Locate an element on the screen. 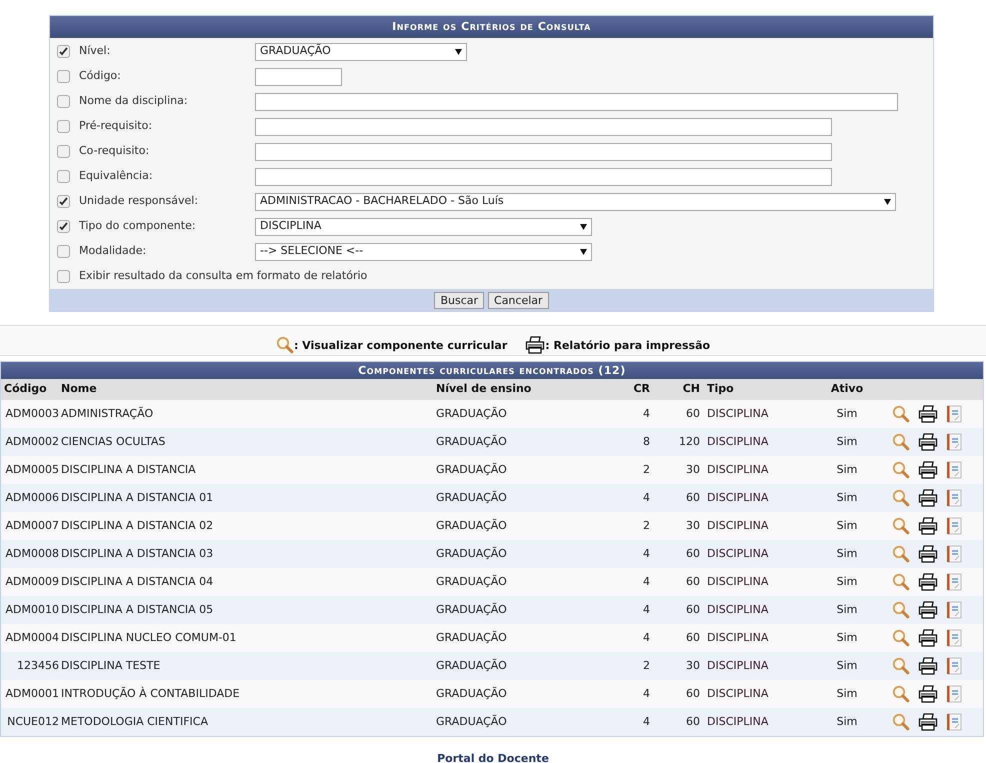 This screenshot has height=763, width=986. field-label: Nome da disciplina: is located at coordinates (134, 101).